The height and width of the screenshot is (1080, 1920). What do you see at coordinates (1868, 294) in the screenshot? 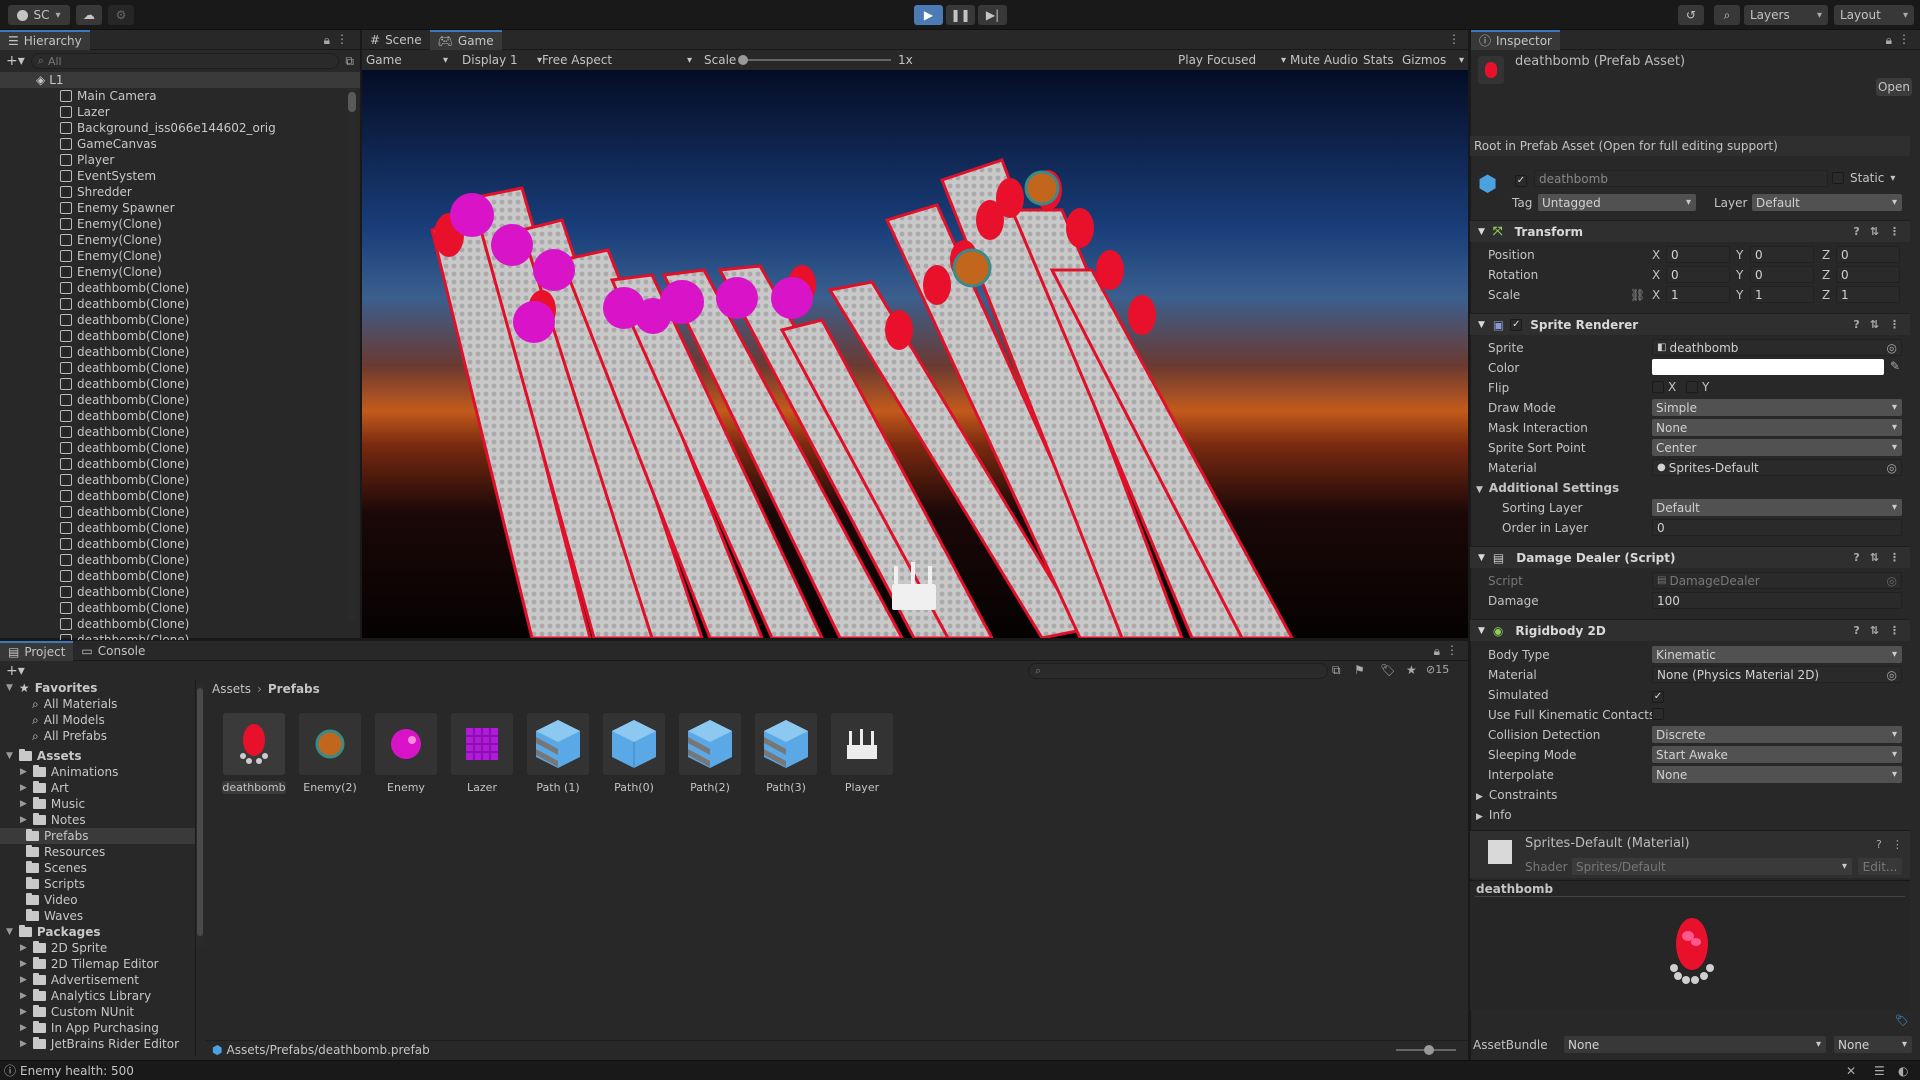
I see `scl-z-field: 1` at bounding box center [1868, 294].